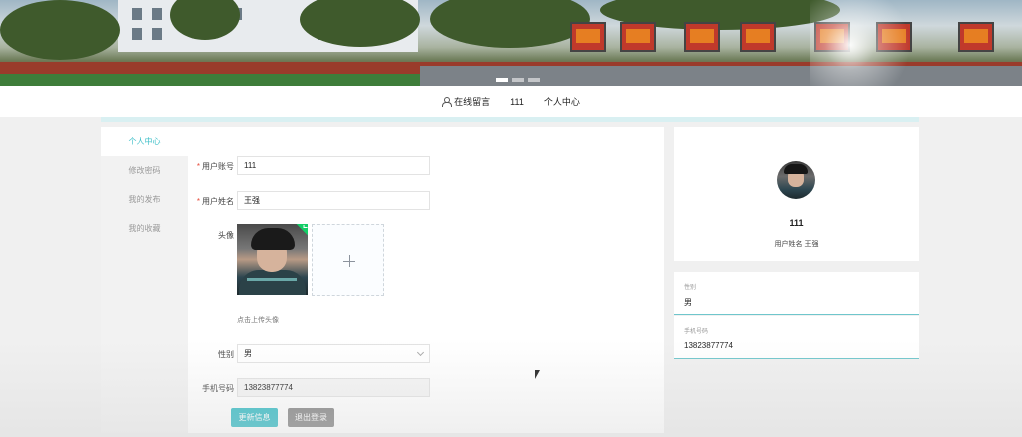 Image resolution: width=1022 pixels, height=437 pixels. What do you see at coordinates (690, 288) in the screenshot?
I see `profile-gender-label: 性别` at bounding box center [690, 288].